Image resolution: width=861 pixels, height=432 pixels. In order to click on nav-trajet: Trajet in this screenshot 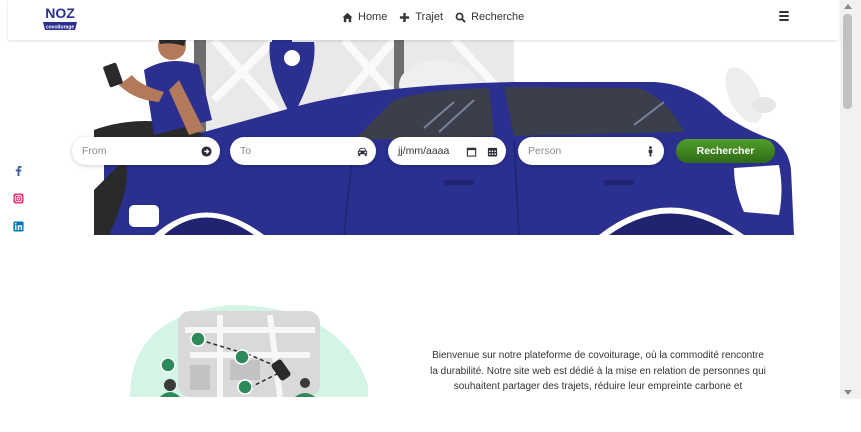, I will do `click(421, 17)`.